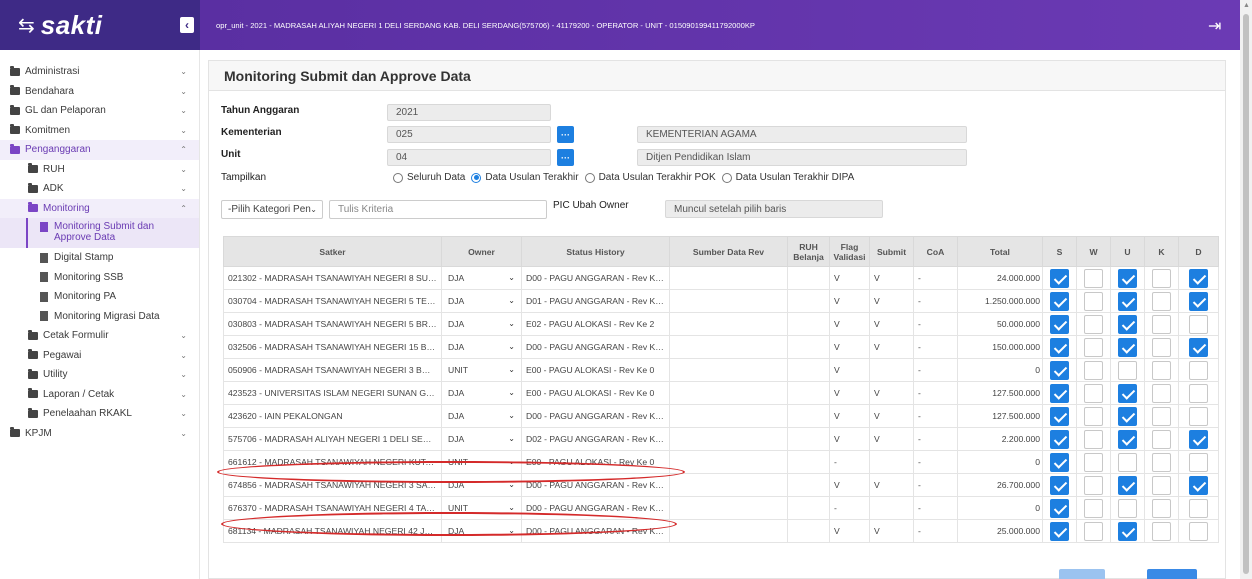  What do you see at coordinates (1198, 251) in the screenshot?
I see `col-d: D` at bounding box center [1198, 251].